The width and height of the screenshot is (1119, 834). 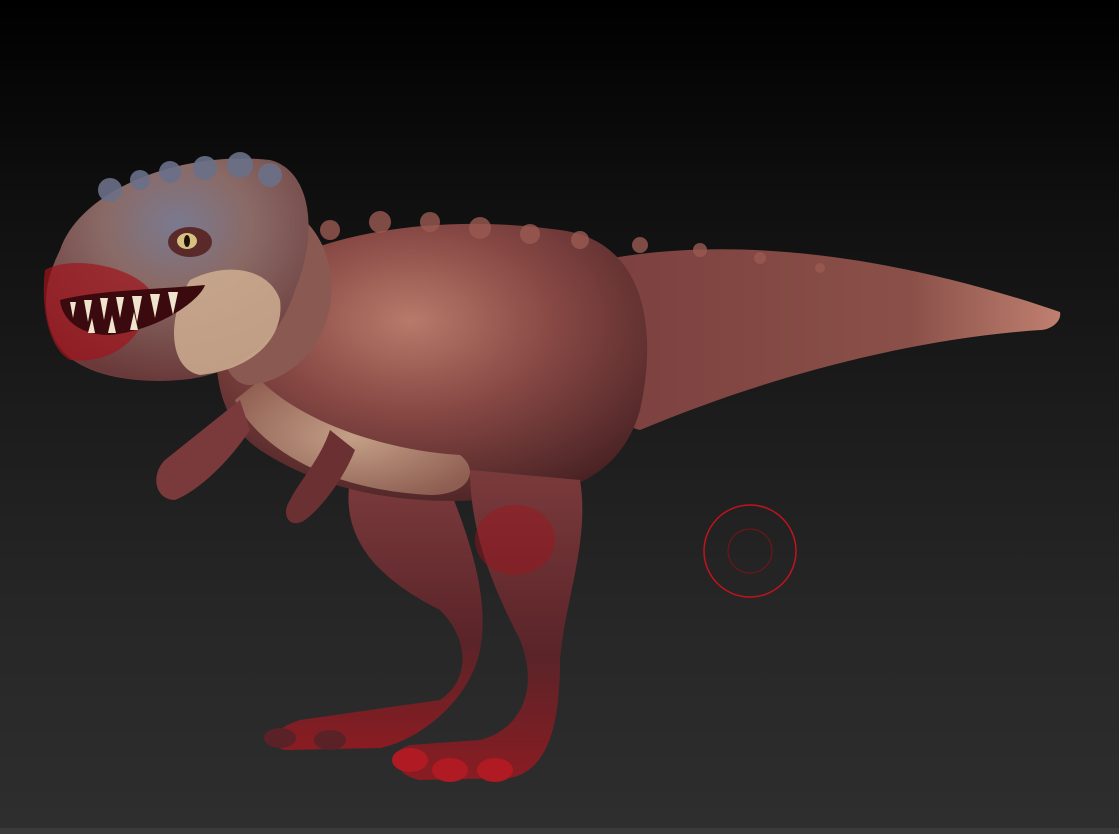 What do you see at coordinates (378, 615) in the screenshot?
I see `back-leg` at bounding box center [378, 615].